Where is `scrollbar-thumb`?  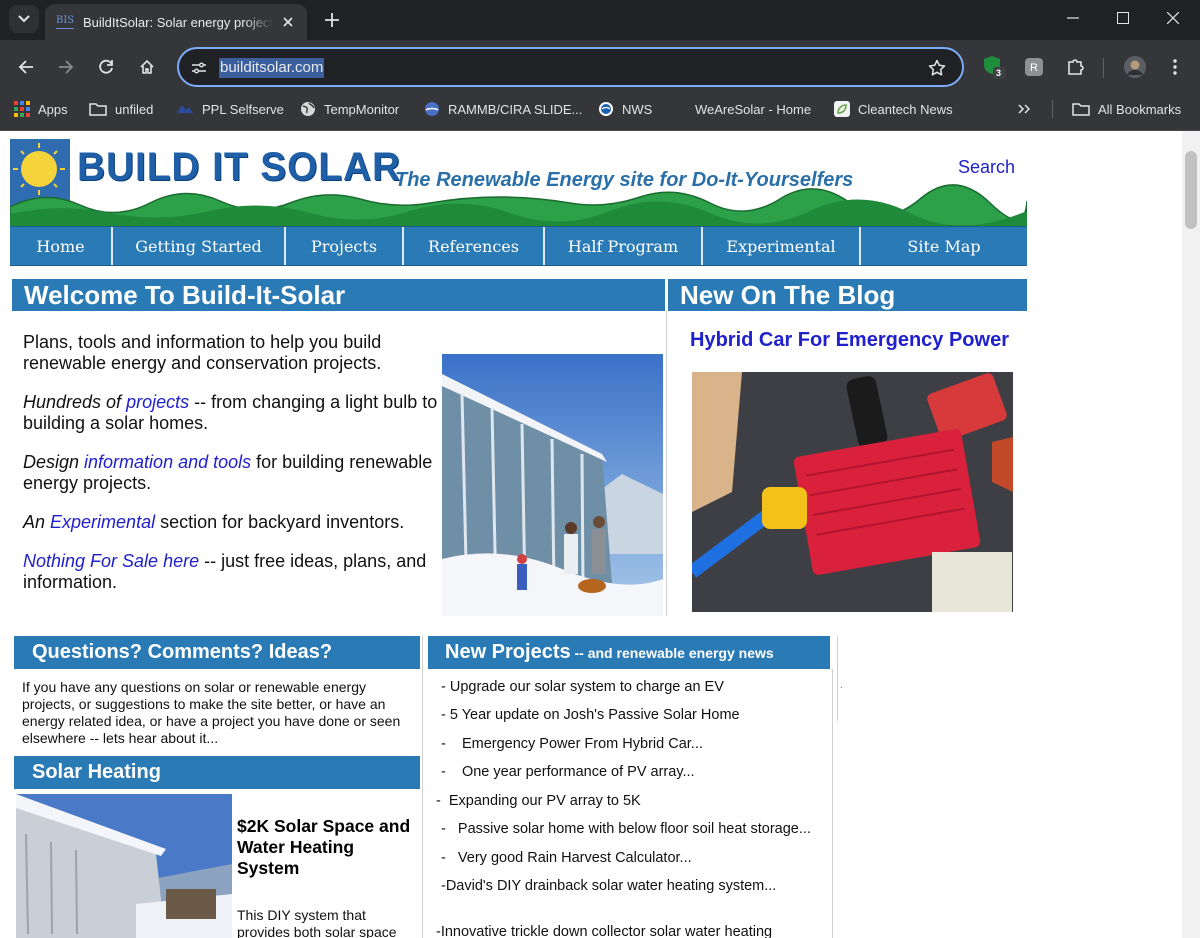
scrollbar-thumb is located at coordinates (1191, 190).